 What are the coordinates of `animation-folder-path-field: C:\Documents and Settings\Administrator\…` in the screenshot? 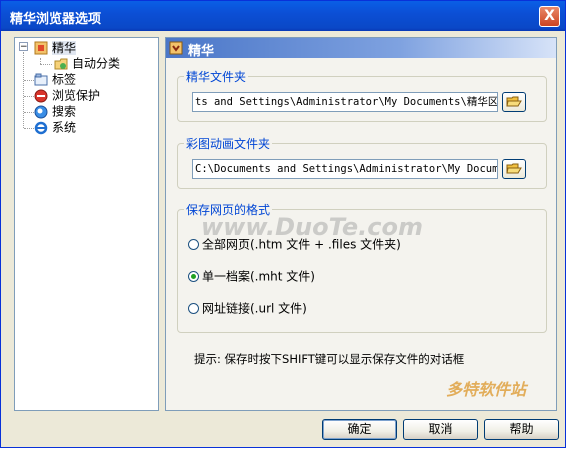 It's located at (345, 169).